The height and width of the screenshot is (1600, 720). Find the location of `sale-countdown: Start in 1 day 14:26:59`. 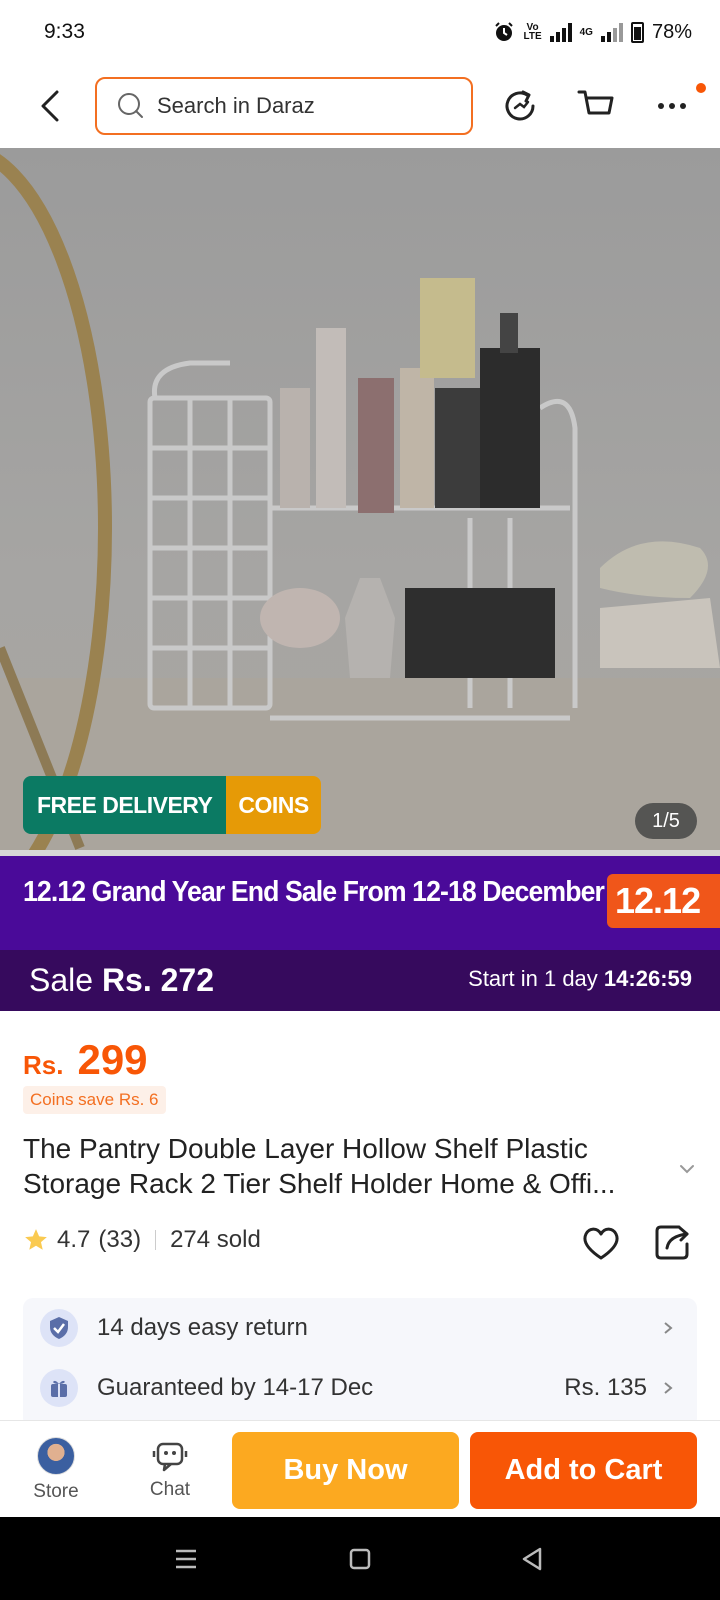

sale-countdown: Start in 1 day 14:26:59 is located at coordinates (580, 979).